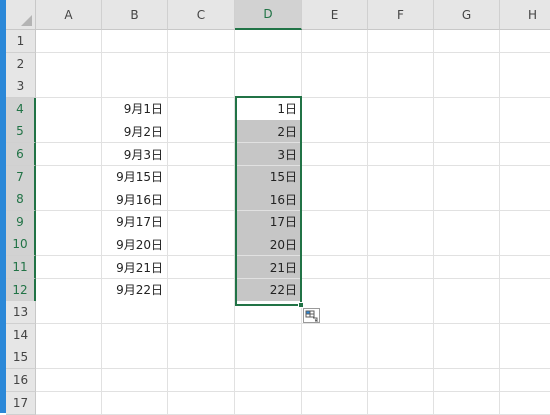 The height and width of the screenshot is (415, 550). I want to click on cell-e7, so click(335, 177).